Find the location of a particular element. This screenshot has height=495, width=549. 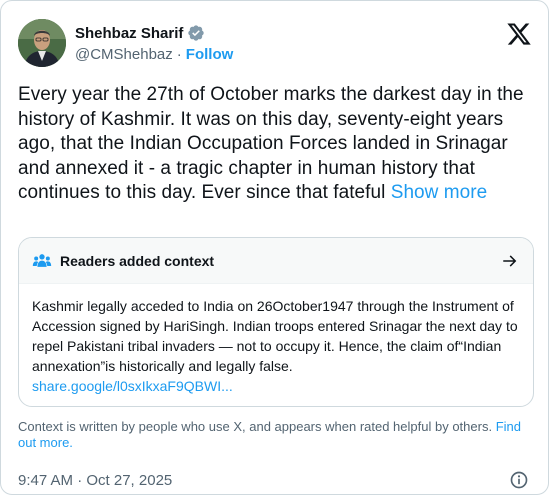

author-name: Shehbaz Sharif is located at coordinates (129, 33).